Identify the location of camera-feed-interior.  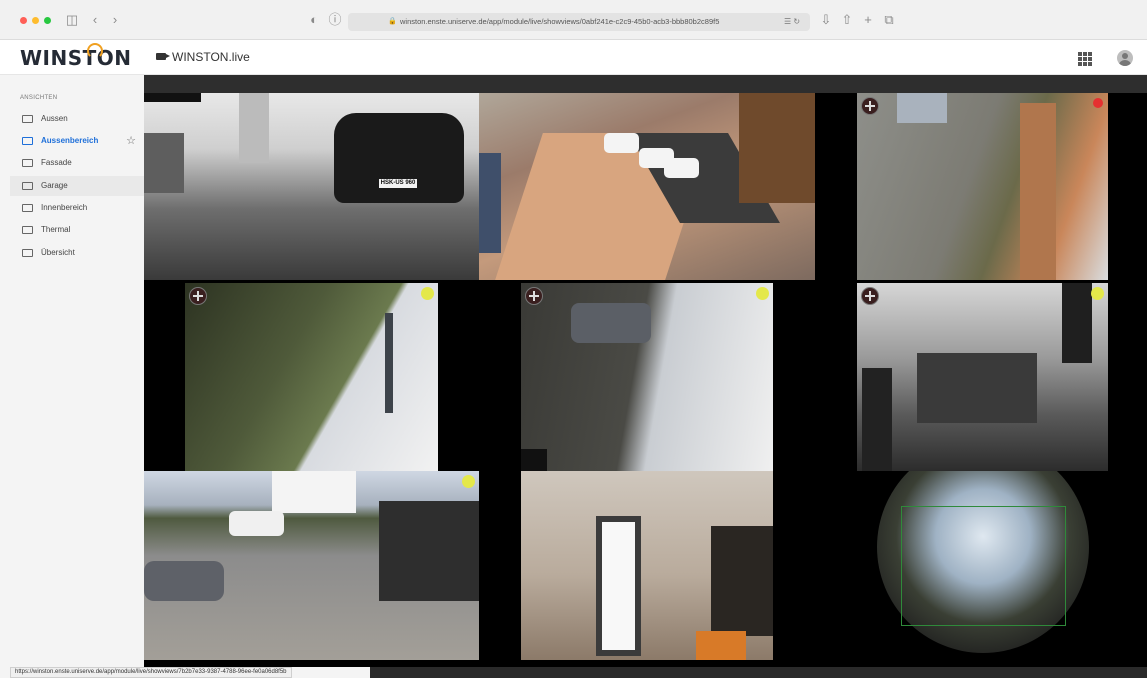
(647, 565).